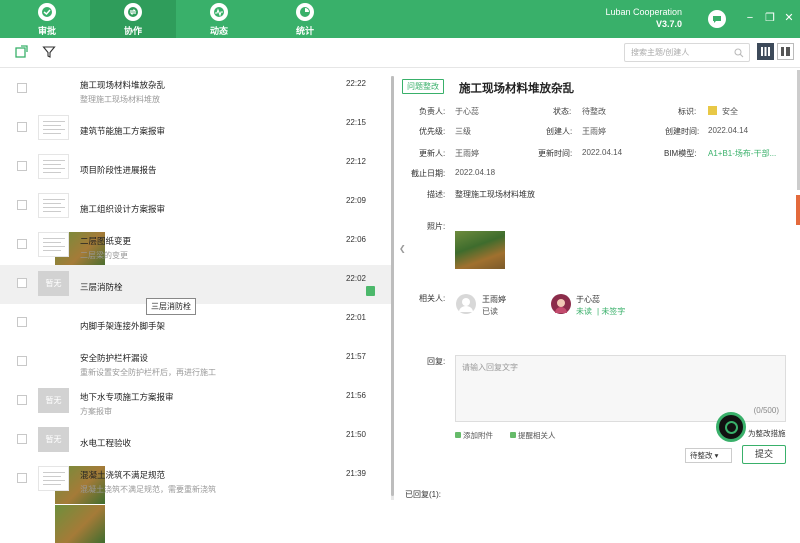 This screenshot has height=543, width=800. I want to click on list-item: 建筑节能施工方案报审 22:15, so click(196, 128).